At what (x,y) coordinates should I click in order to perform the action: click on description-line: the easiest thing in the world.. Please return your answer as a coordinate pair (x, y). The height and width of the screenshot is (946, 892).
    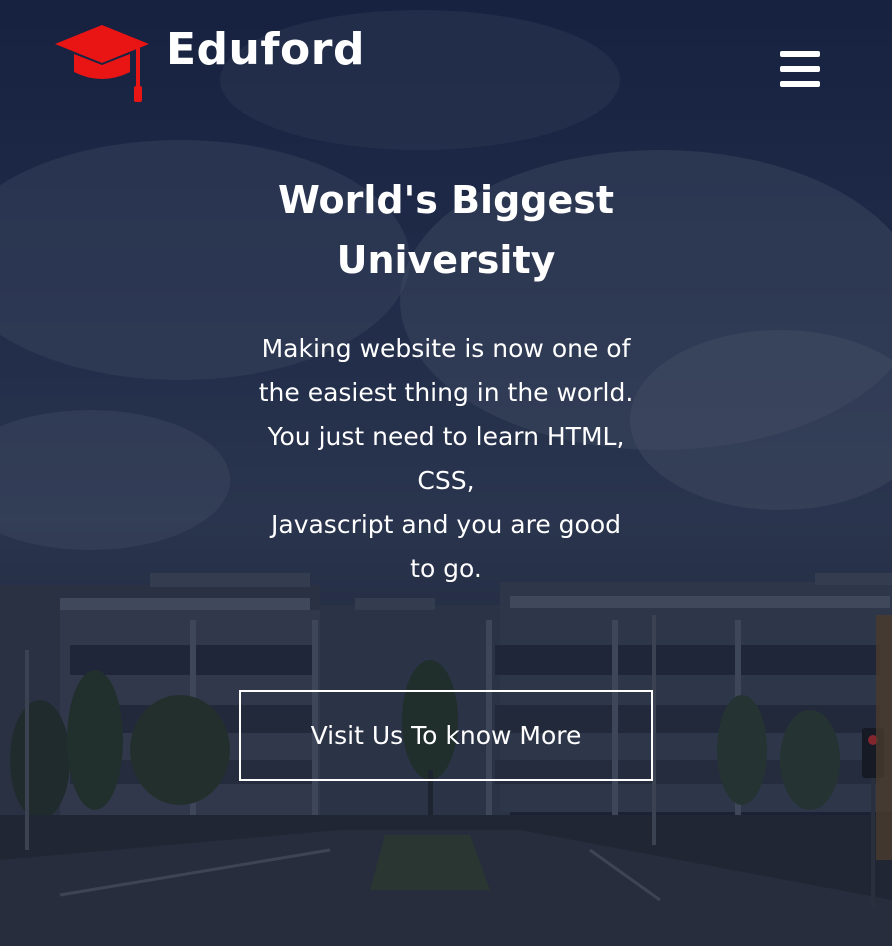
    Looking at the image, I should click on (446, 392).